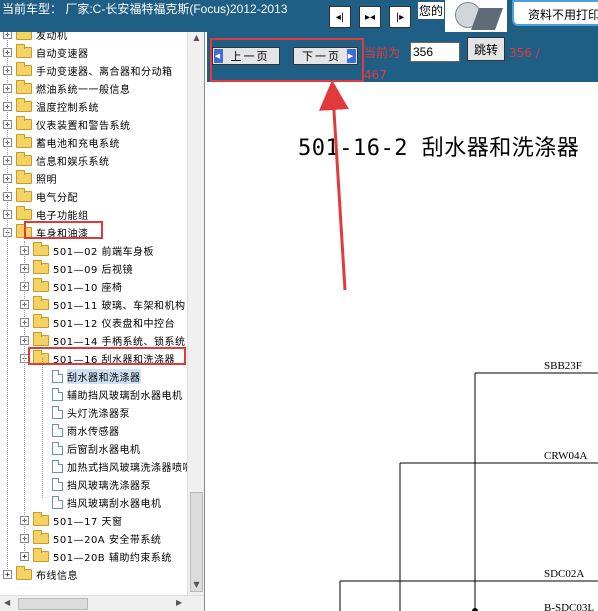  What do you see at coordinates (93, 432) in the screenshot?
I see `tree-item-label: 雨水传感器` at bounding box center [93, 432].